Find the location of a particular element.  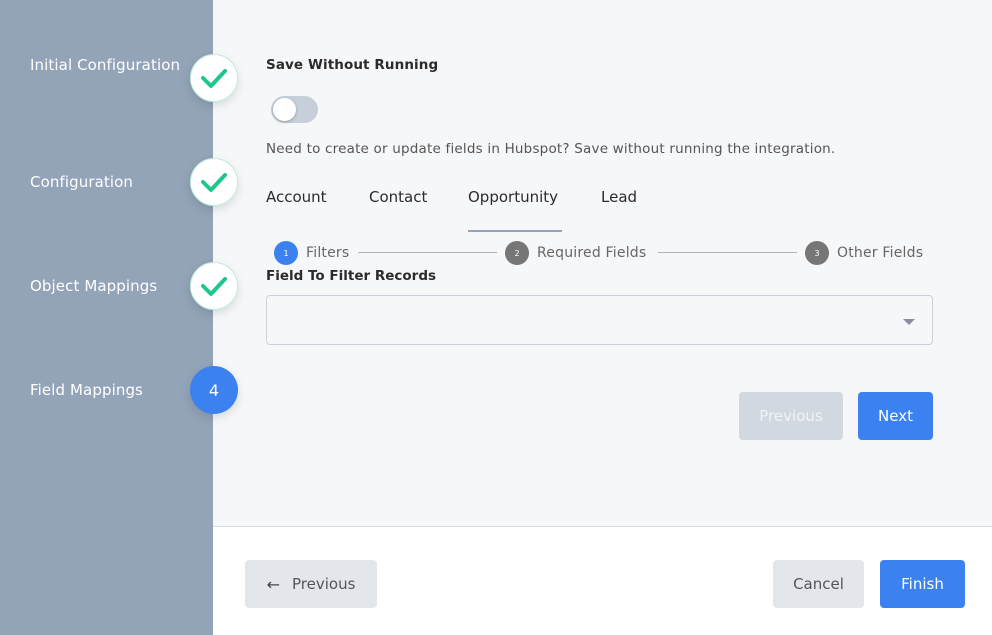

substep-label: Required Fields is located at coordinates (592, 253).